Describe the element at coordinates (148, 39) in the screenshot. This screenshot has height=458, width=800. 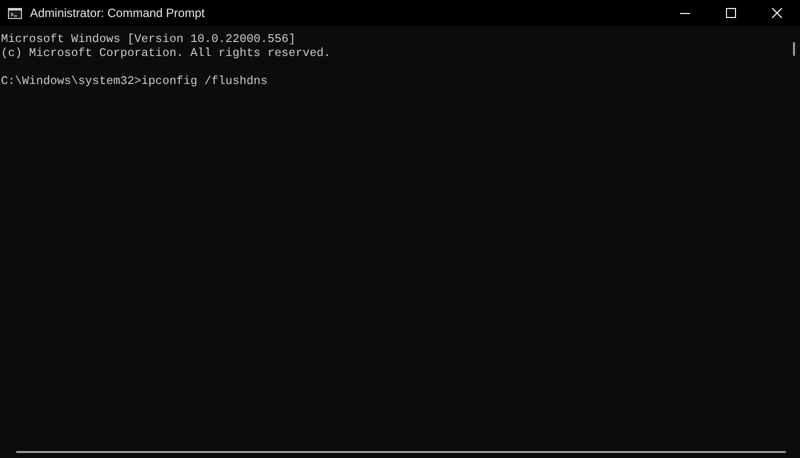
I see `console-output-line: Microsoft Windows [Version 10.0.22000.556]` at that location.